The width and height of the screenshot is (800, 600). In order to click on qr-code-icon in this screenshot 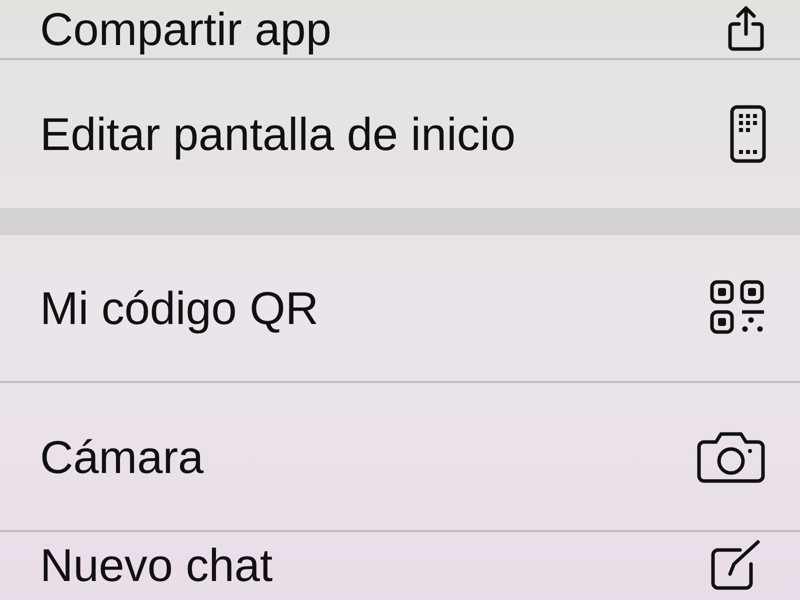, I will do `click(738, 308)`.